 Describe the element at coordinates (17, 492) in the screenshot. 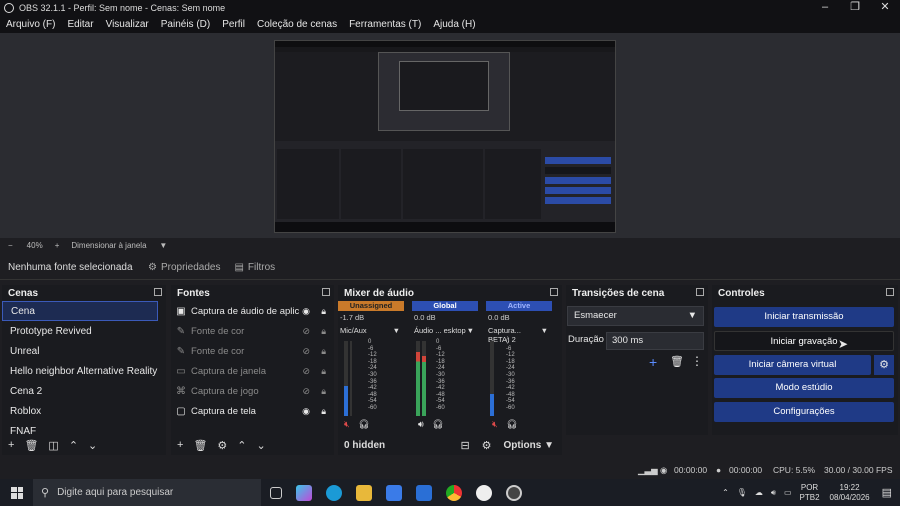

I see `windows-start-icon` at that location.